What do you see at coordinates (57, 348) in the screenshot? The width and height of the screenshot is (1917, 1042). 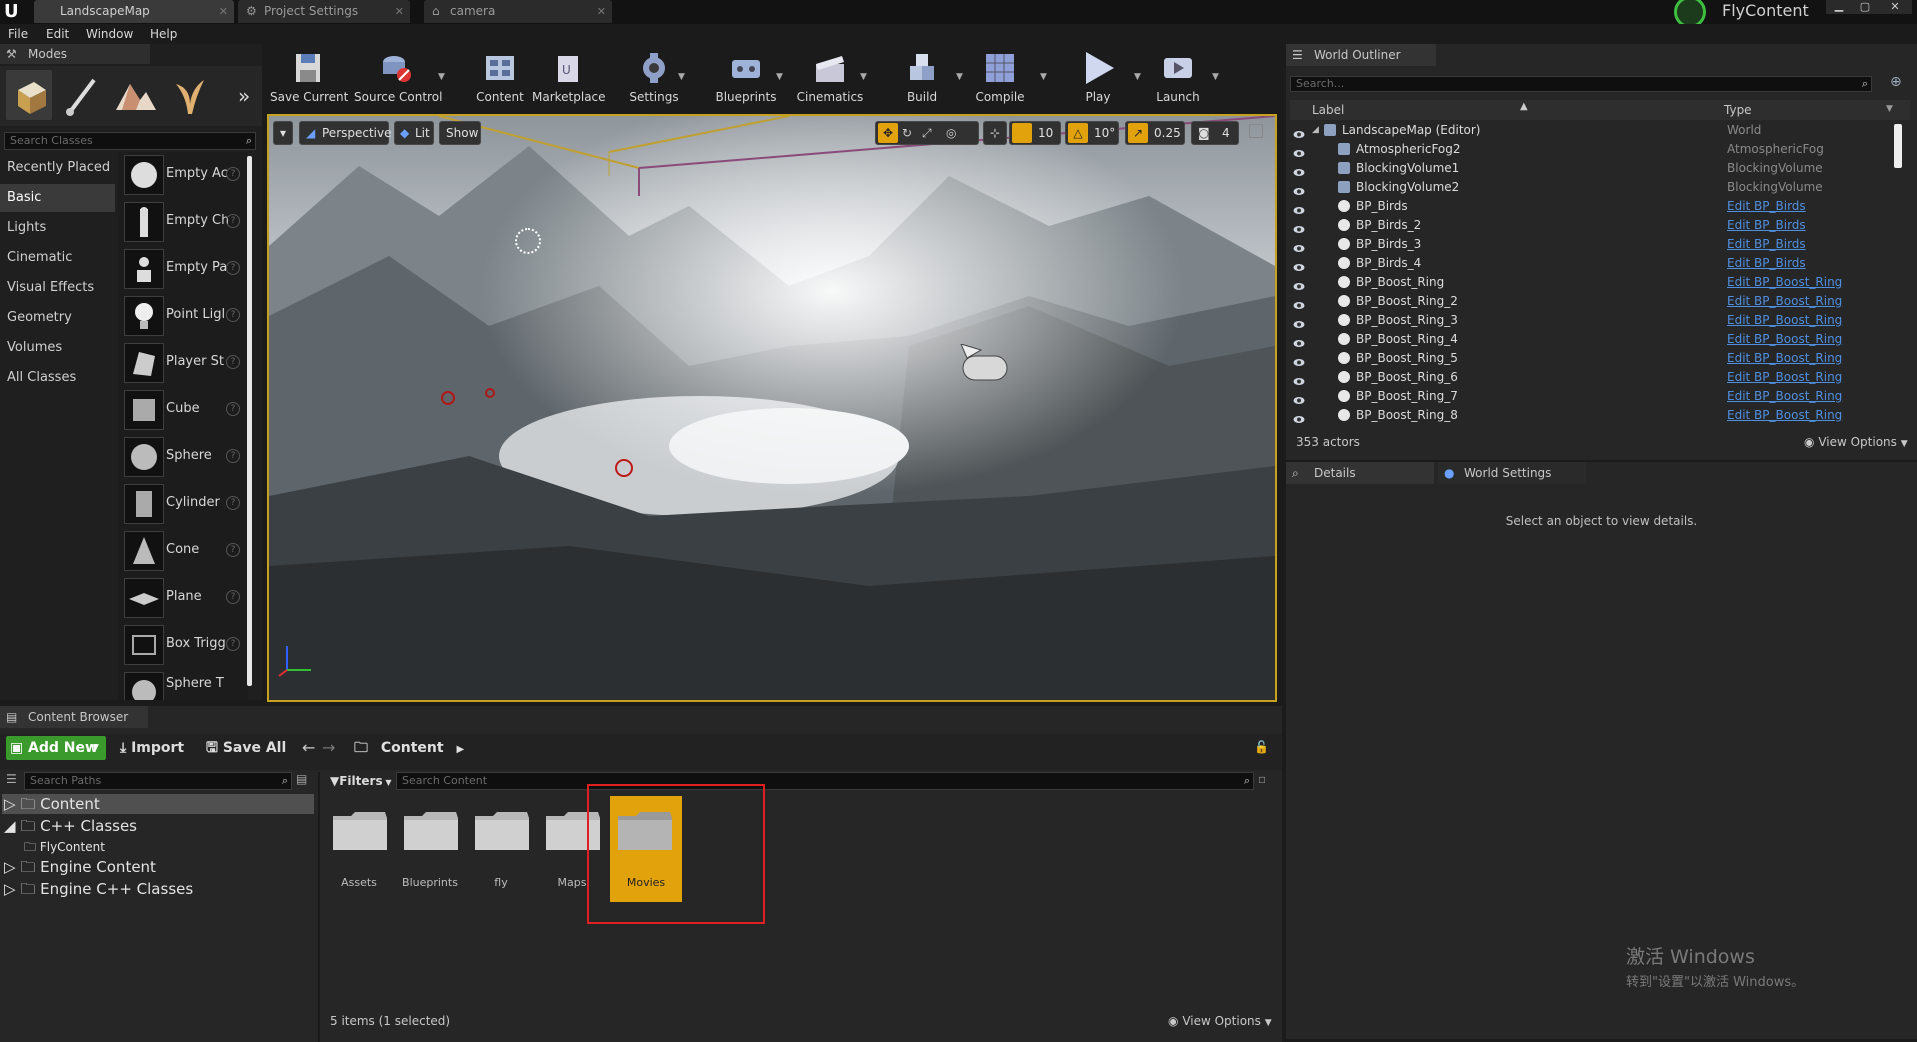 I see `category-volumes: Volumes` at bounding box center [57, 348].